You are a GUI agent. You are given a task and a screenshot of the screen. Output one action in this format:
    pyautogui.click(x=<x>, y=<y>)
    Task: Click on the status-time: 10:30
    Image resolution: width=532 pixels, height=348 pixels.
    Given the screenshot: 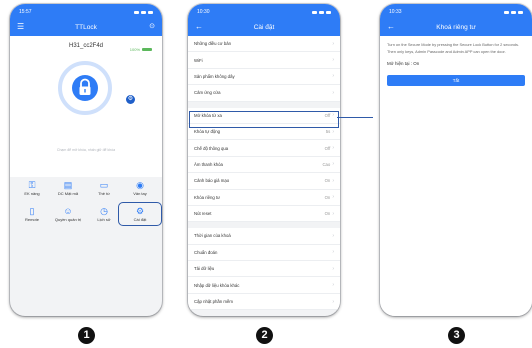 What is the action you would take?
    pyautogui.click(x=203, y=12)
    